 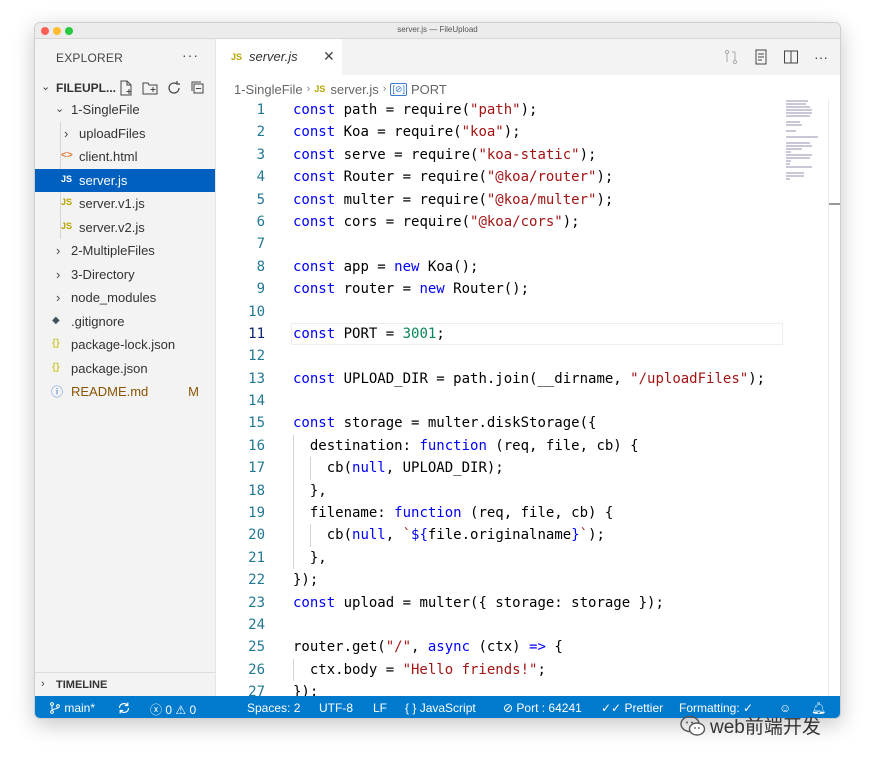 I want to click on json-file-icon: {}, so click(x=56, y=367).